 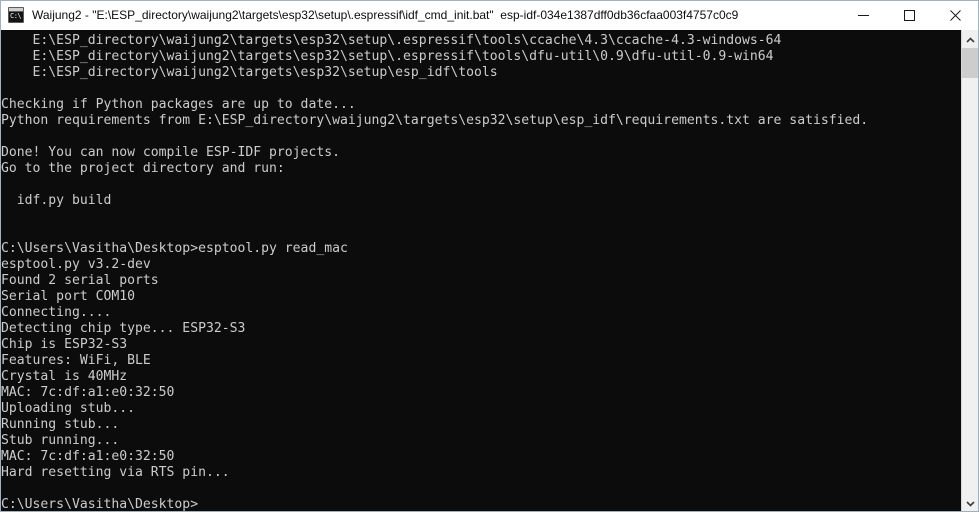 I want to click on chevron-down-icon, so click(x=970, y=503).